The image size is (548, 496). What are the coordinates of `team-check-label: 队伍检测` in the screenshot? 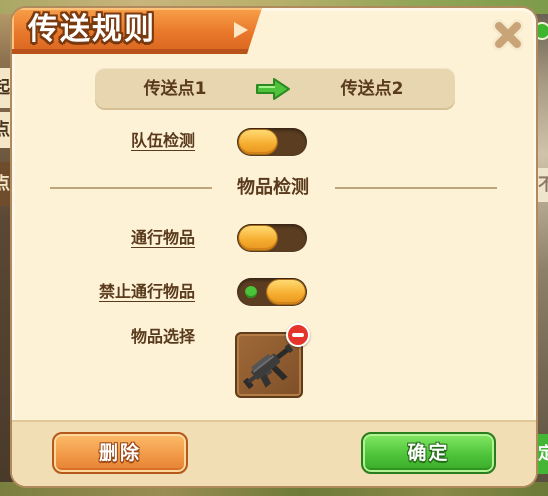 It's located at (162, 140).